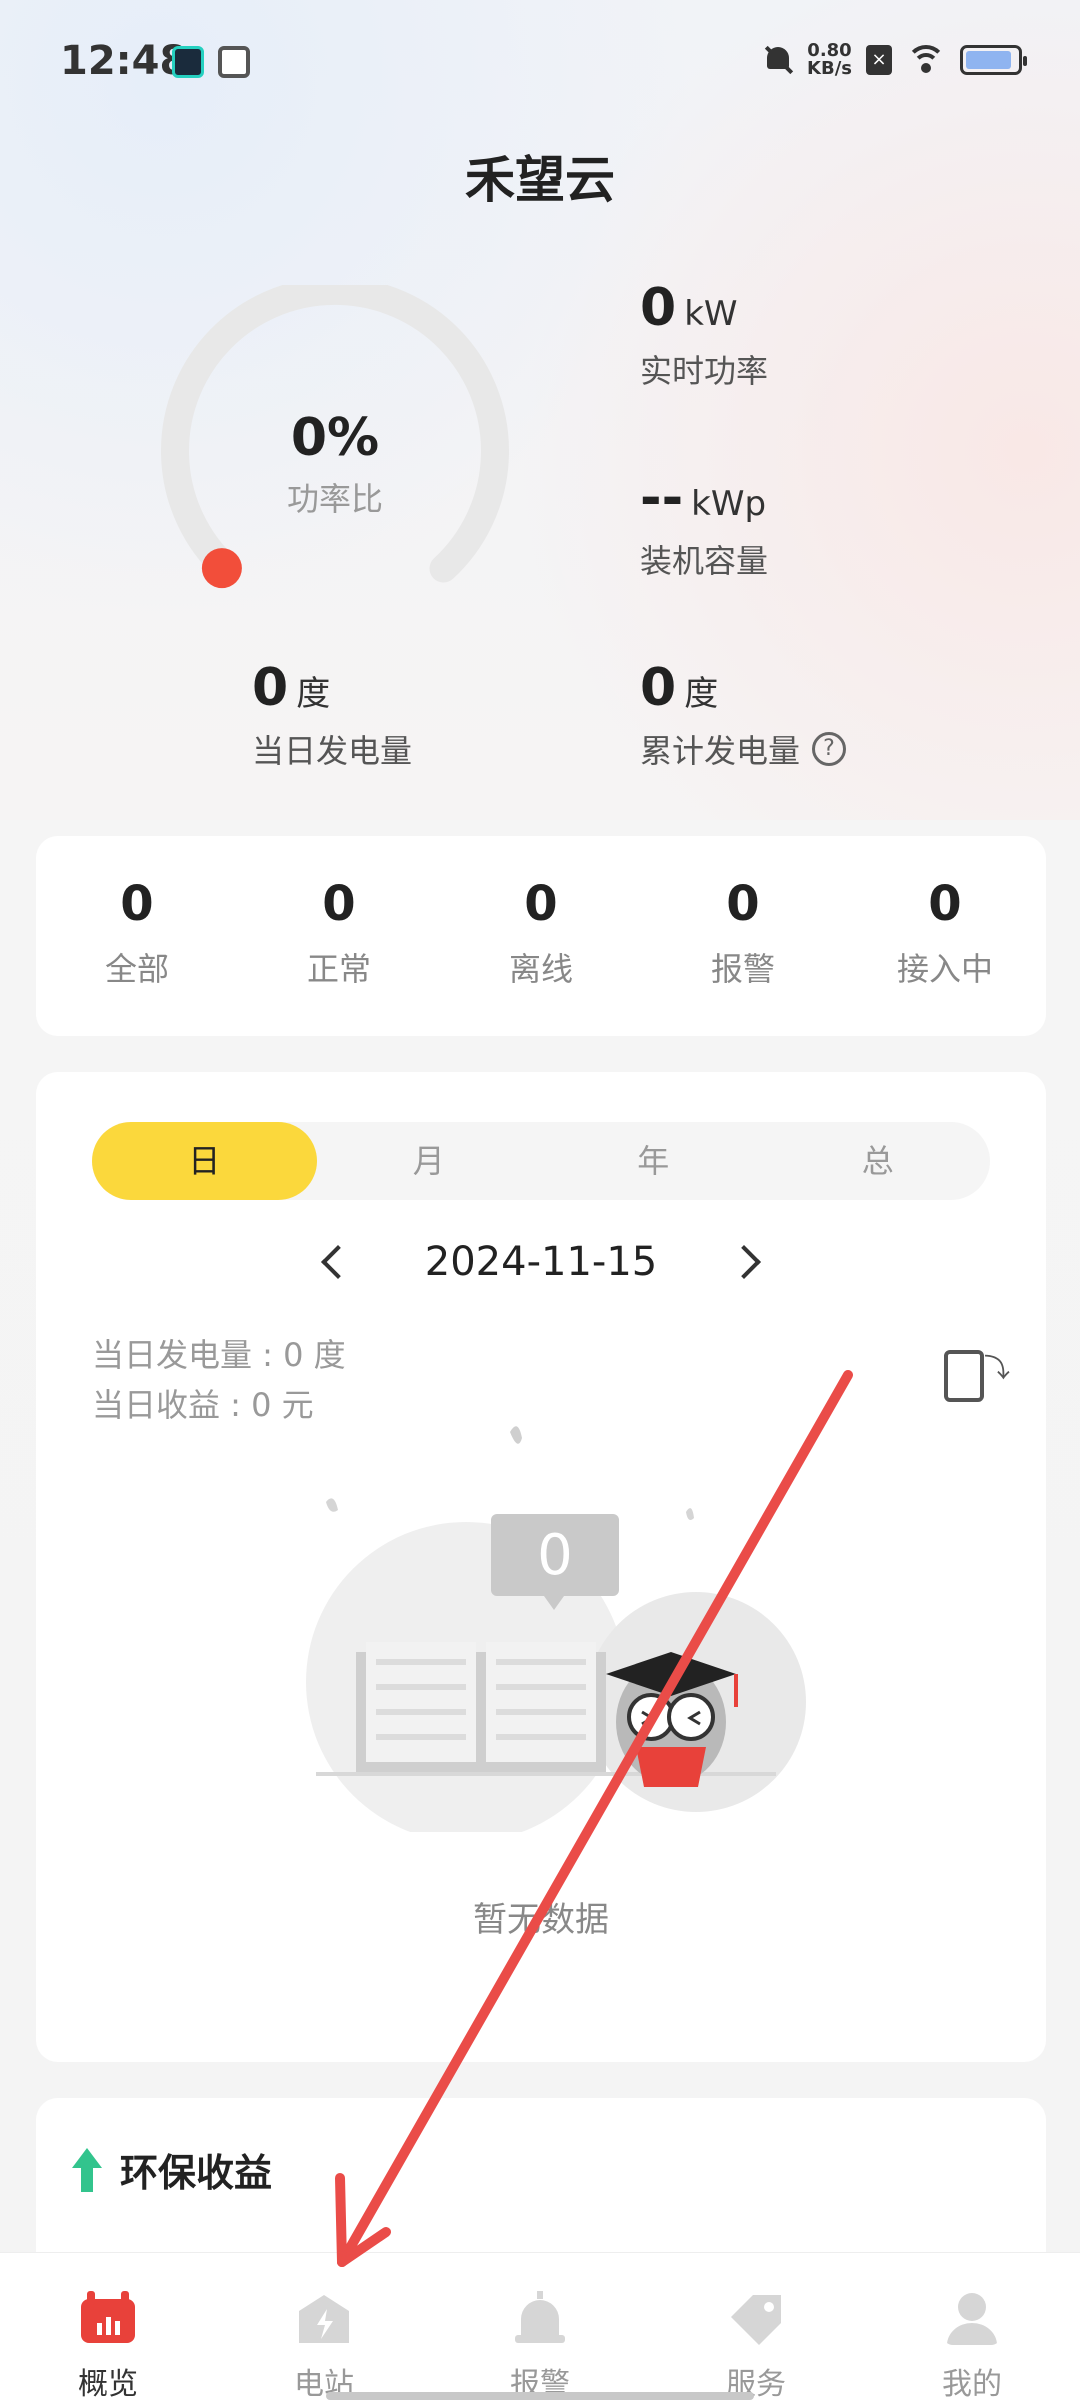  I want to click on battery-icon, so click(993, 60).